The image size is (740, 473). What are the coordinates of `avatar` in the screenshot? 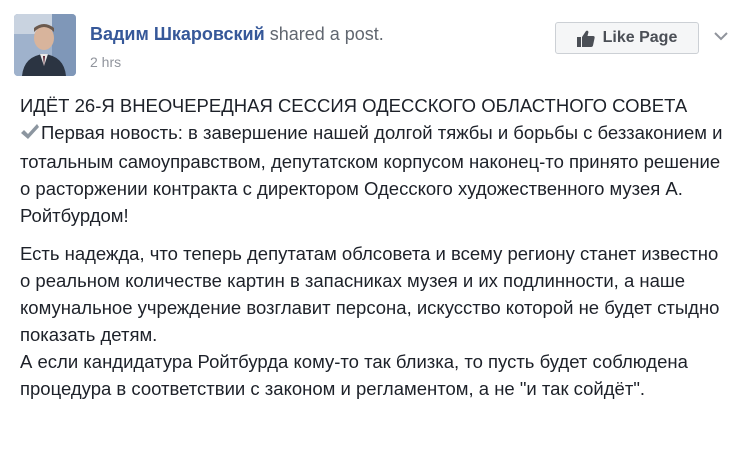 It's located at (45, 45).